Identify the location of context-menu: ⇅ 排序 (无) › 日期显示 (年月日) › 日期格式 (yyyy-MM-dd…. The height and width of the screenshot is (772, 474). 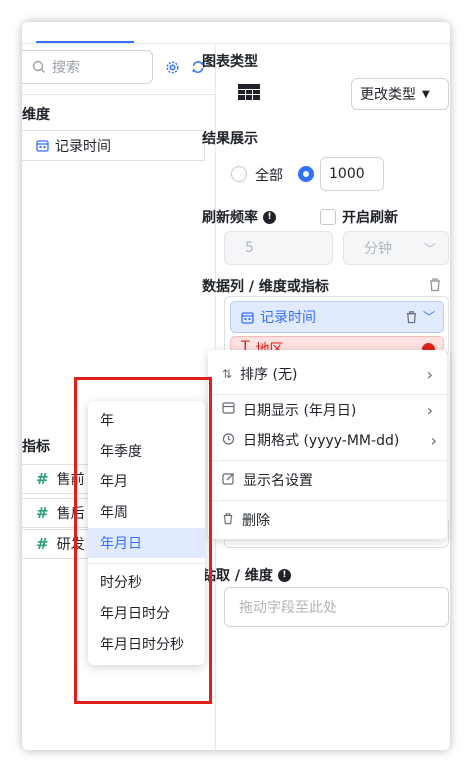
(327, 444).